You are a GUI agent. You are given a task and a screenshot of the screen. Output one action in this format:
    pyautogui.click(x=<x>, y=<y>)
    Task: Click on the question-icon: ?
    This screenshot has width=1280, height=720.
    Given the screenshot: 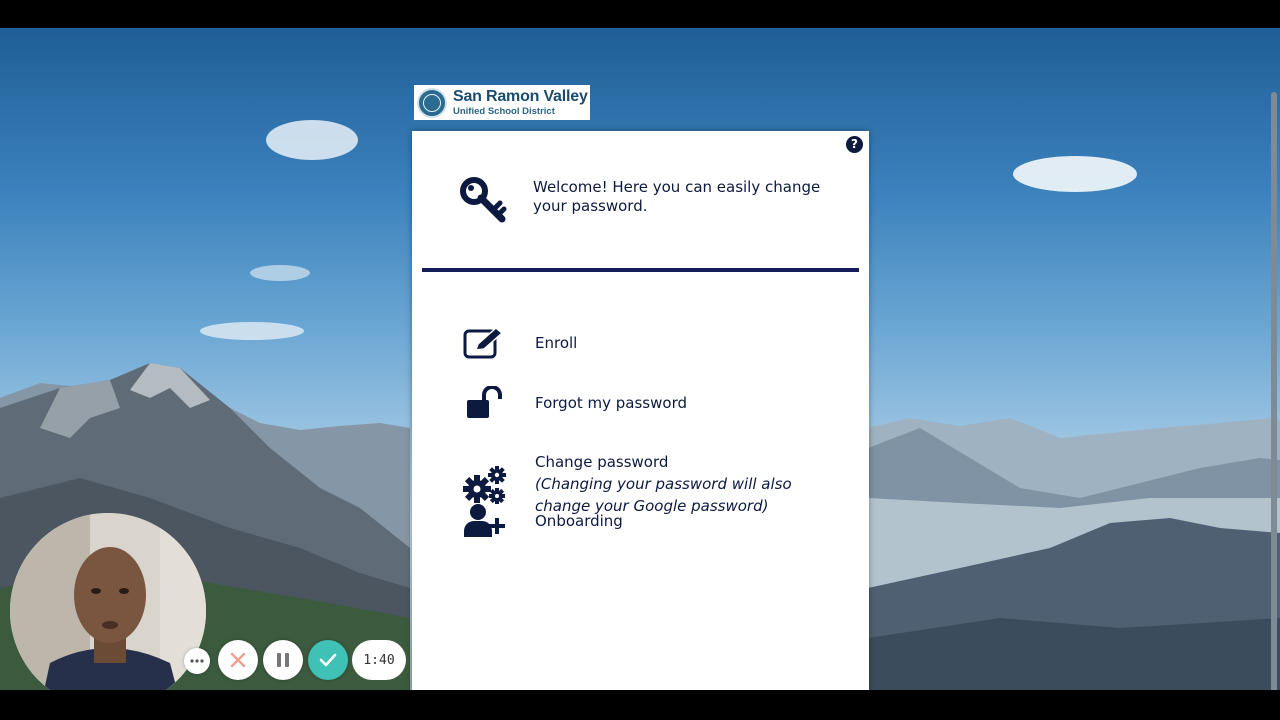 What is the action you would take?
    pyautogui.click(x=854, y=144)
    